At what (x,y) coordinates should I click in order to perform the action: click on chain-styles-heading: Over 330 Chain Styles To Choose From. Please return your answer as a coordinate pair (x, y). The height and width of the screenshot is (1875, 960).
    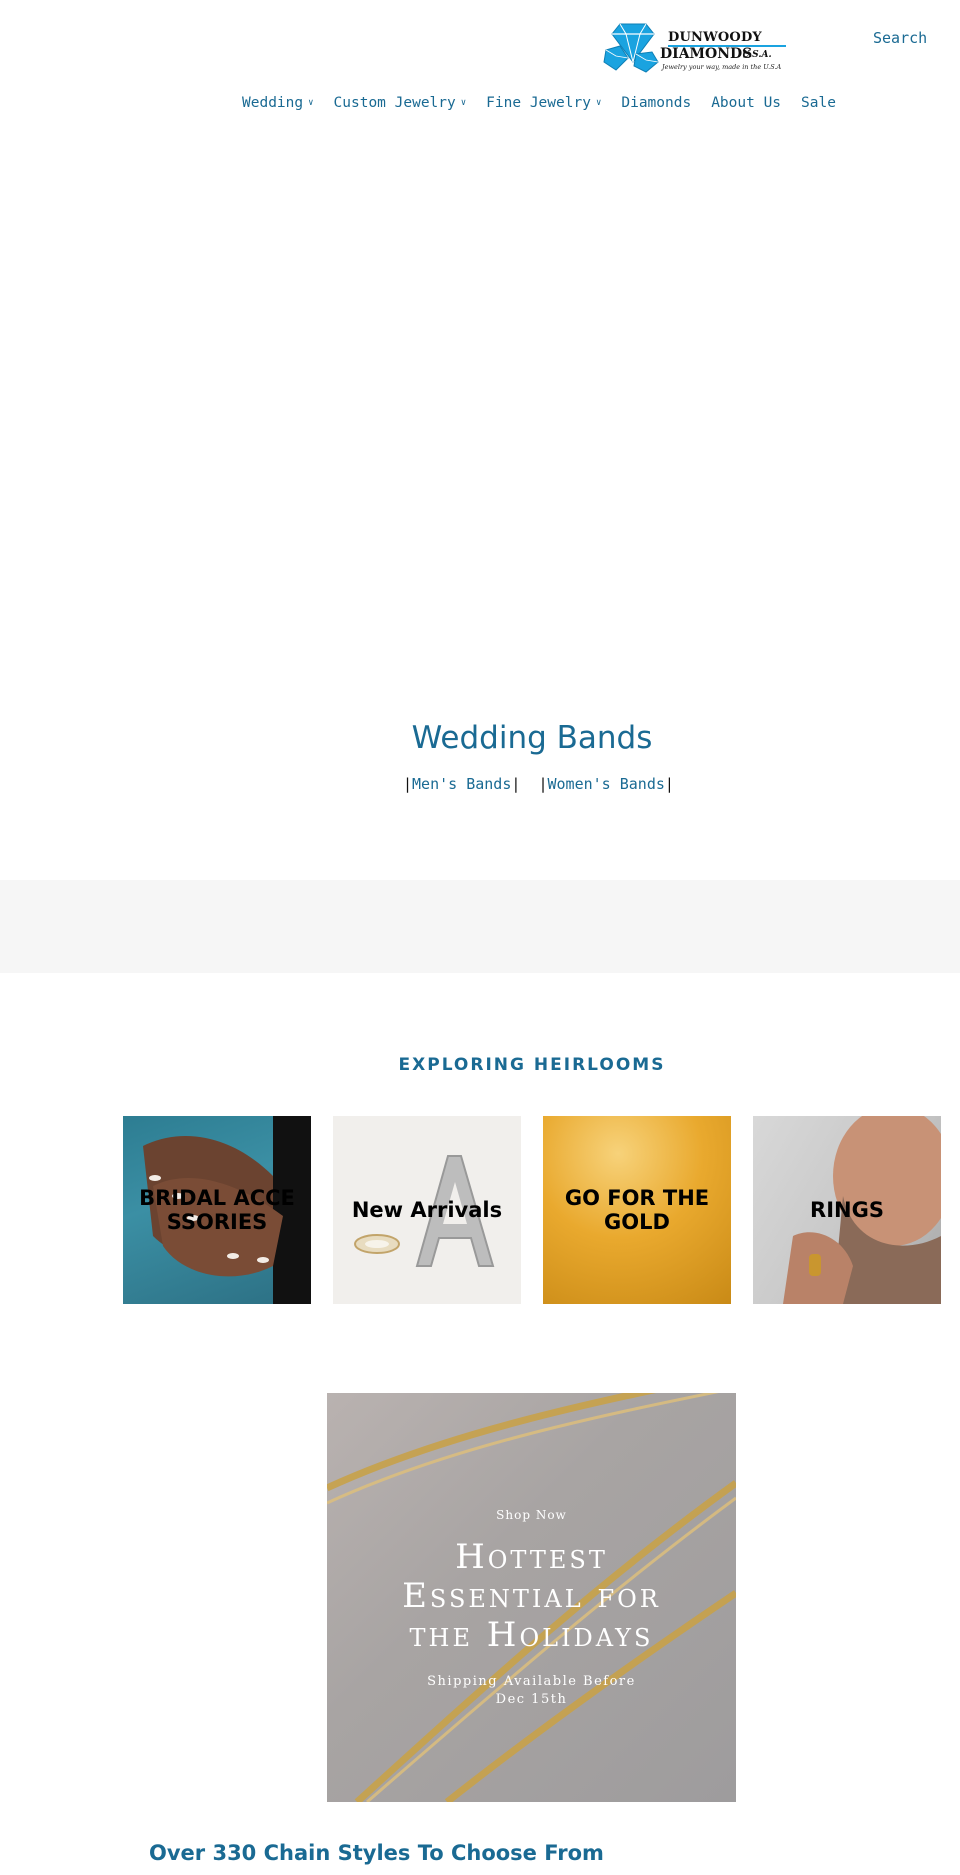
    Looking at the image, I should click on (376, 1853).